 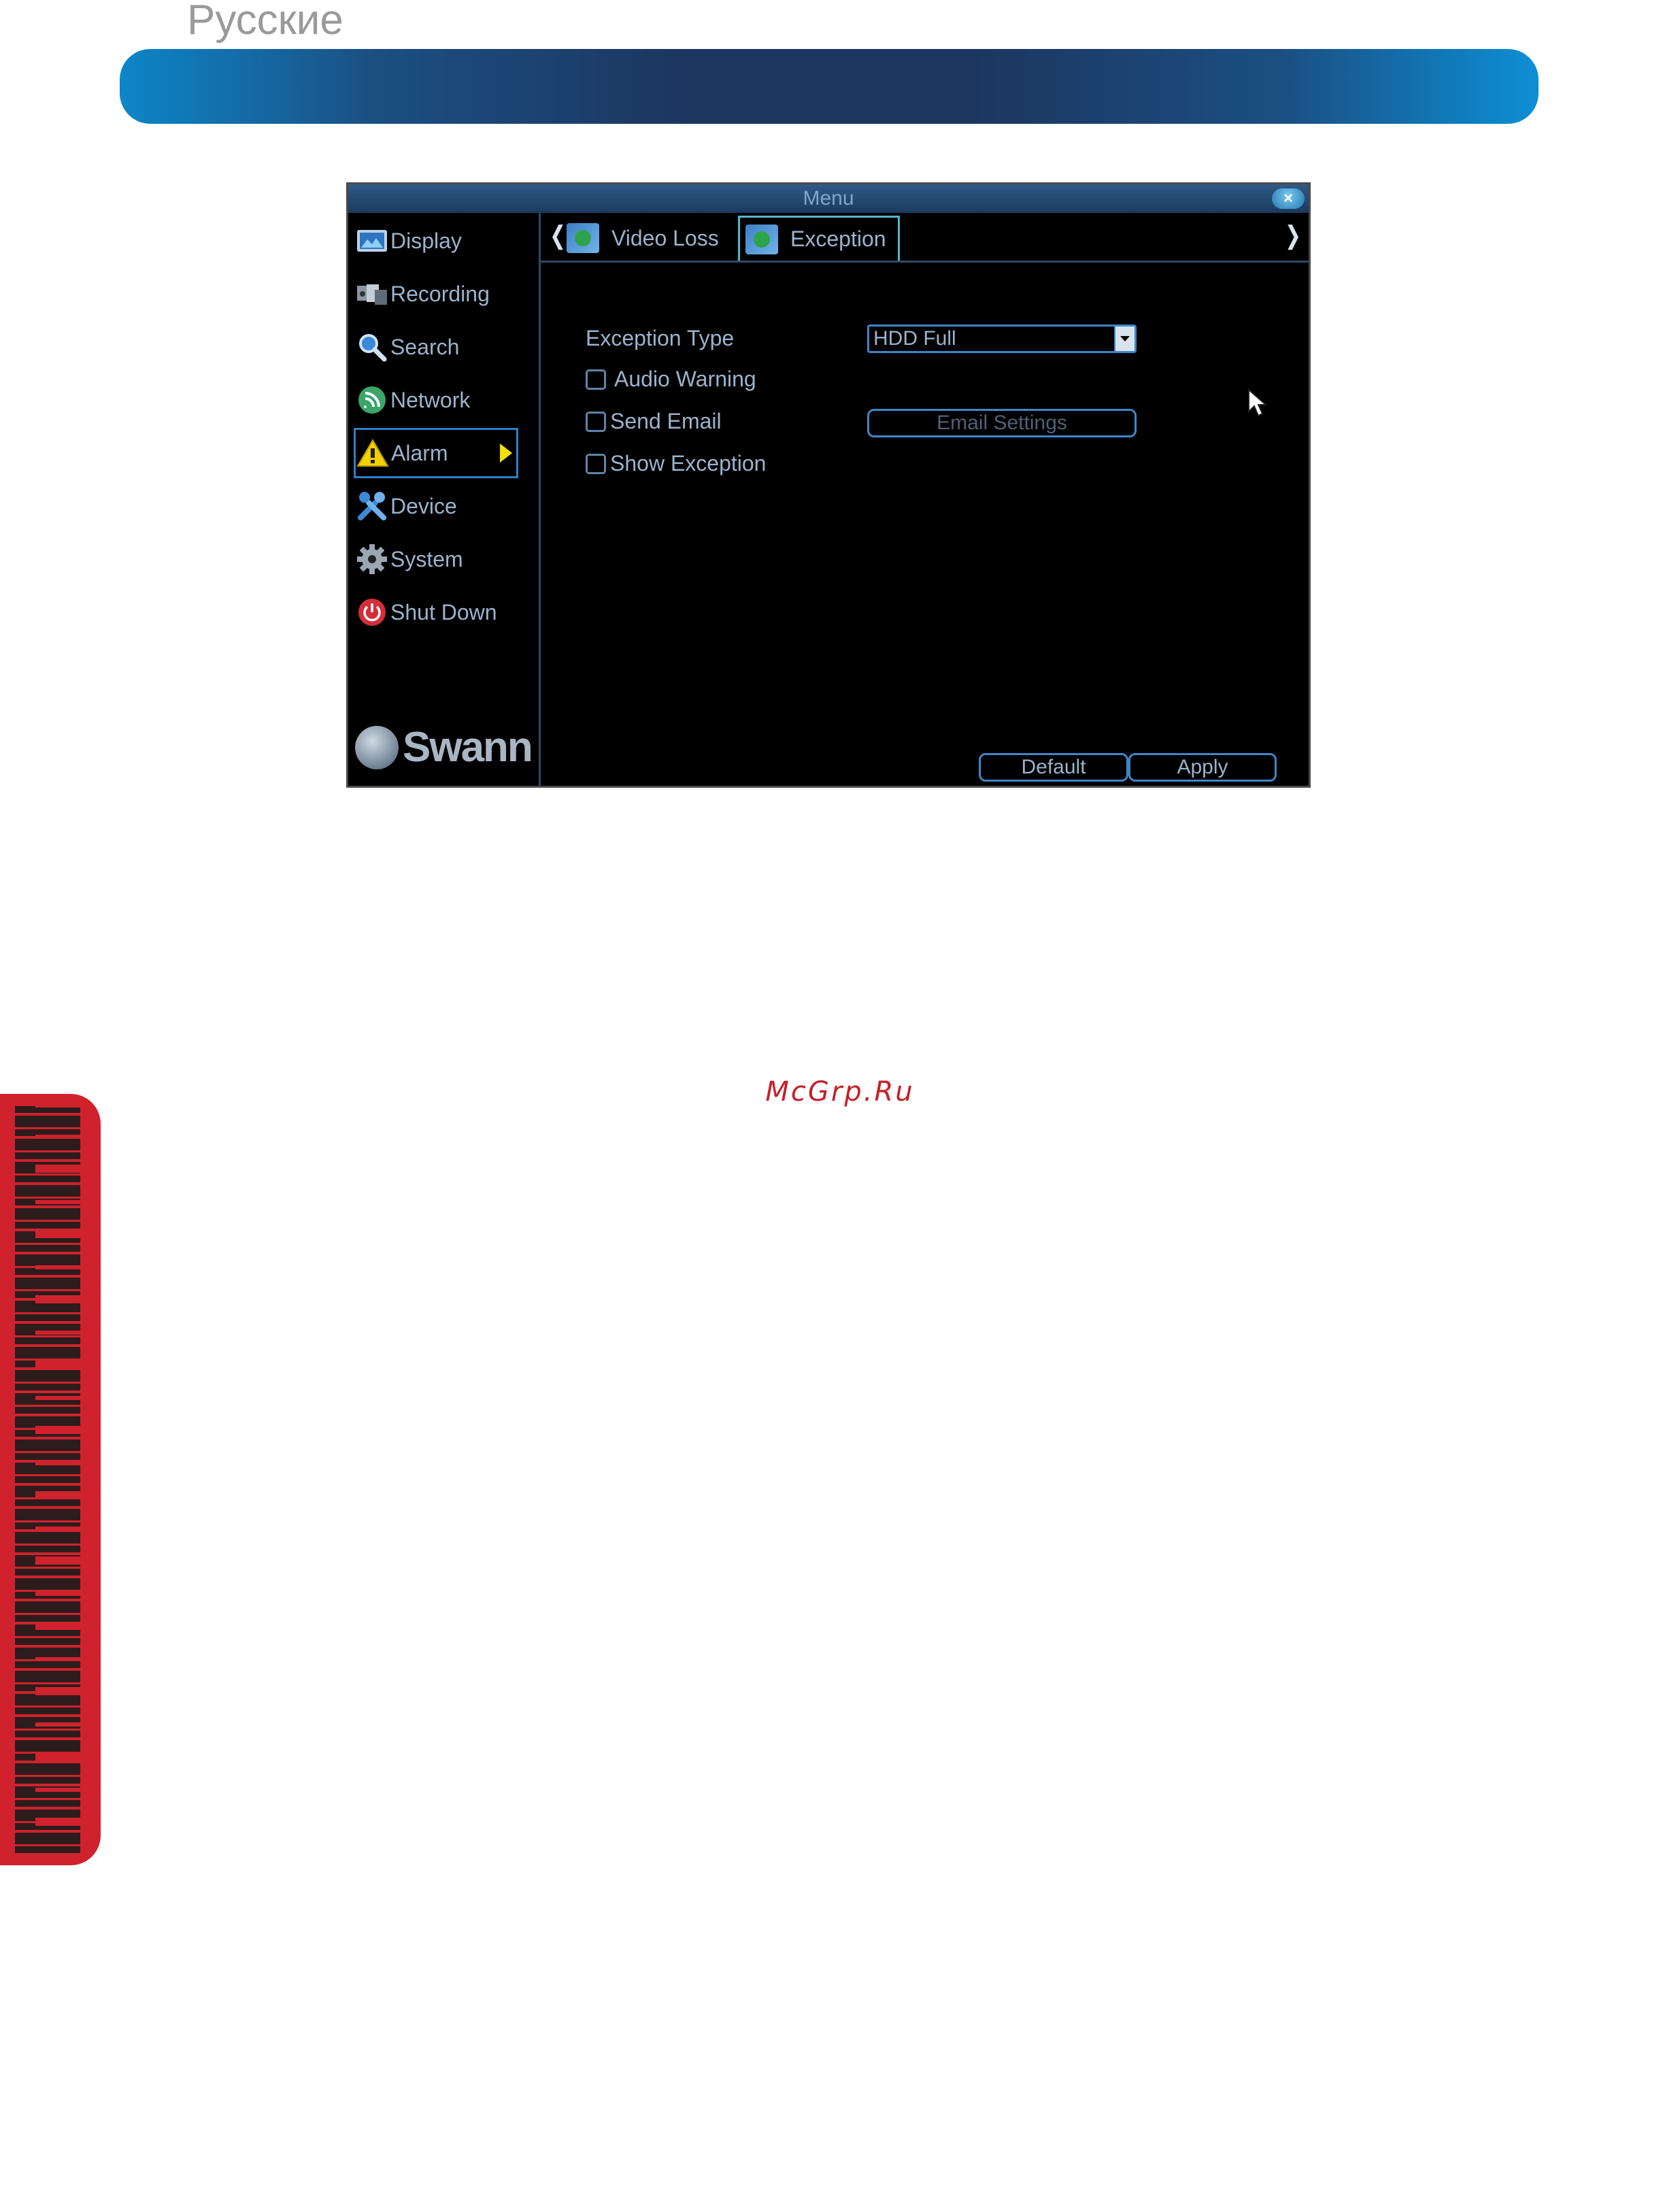 What do you see at coordinates (688, 463) in the screenshot?
I see `show-exception-label: Show Exception` at bounding box center [688, 463].